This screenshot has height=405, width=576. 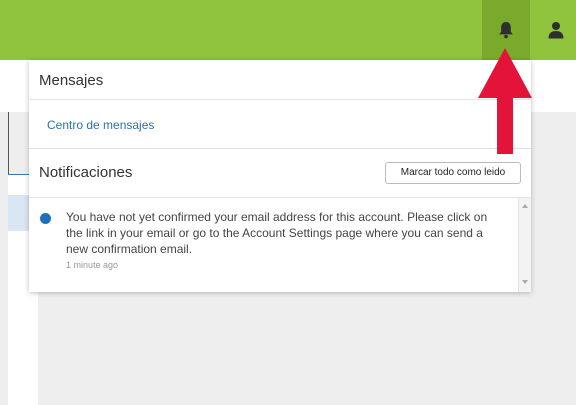 I want to click on unread-dot-icon, so click(x=45, y=218).